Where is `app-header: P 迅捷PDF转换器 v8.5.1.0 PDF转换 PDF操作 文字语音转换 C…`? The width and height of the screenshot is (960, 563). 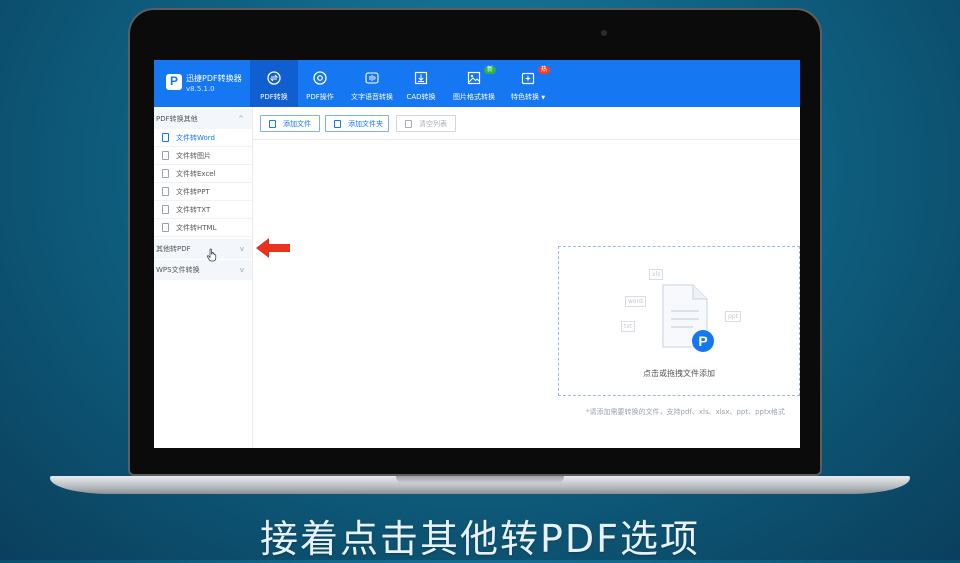 app-header: P 迅捷PDF转换器 v8.5.1.0 PDF转换 PDF操作 文字语音转换 C… is located at coordinates (477, 83).